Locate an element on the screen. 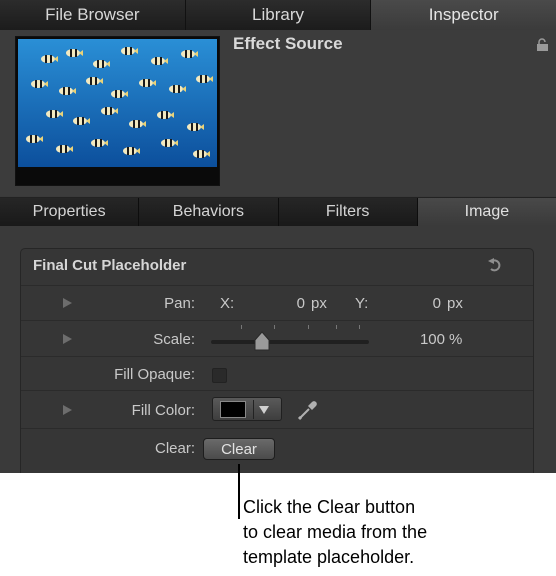 This screenshot has height=576, width=556. fill-opaque-row: Fill Opaque: is located at coordinates (277, 373).